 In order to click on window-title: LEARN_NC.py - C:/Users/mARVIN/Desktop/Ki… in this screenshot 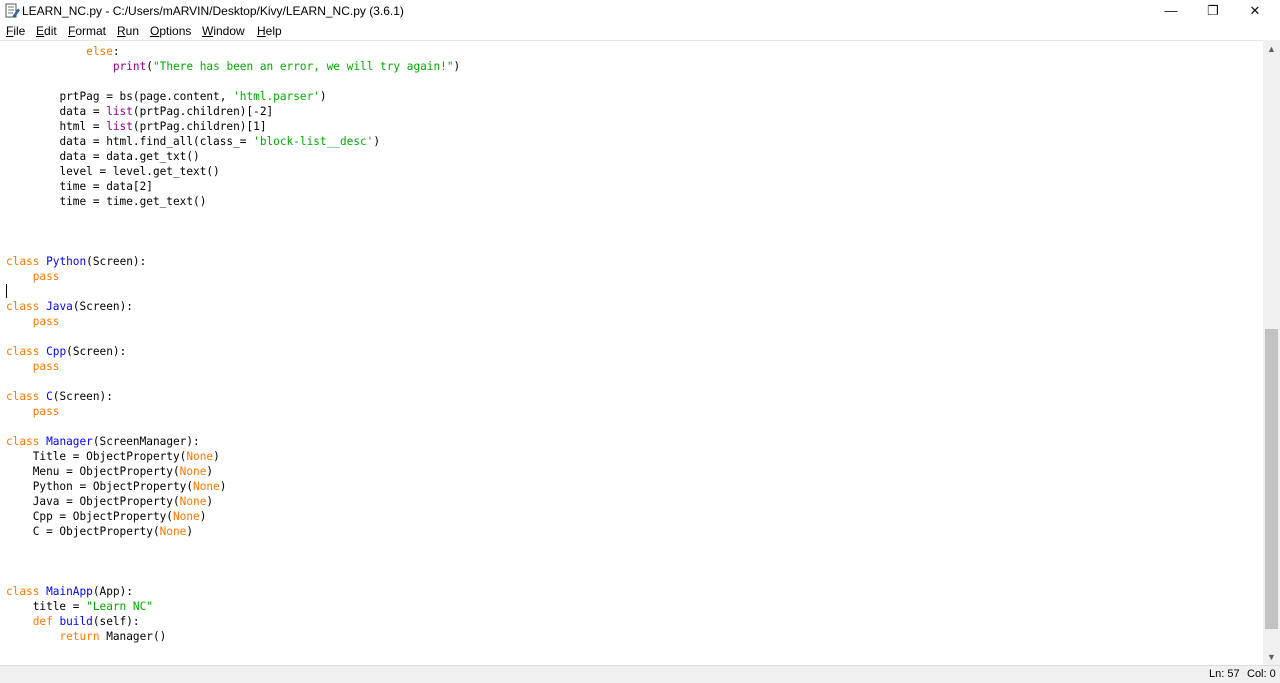, I will do `click(213, 11)`.